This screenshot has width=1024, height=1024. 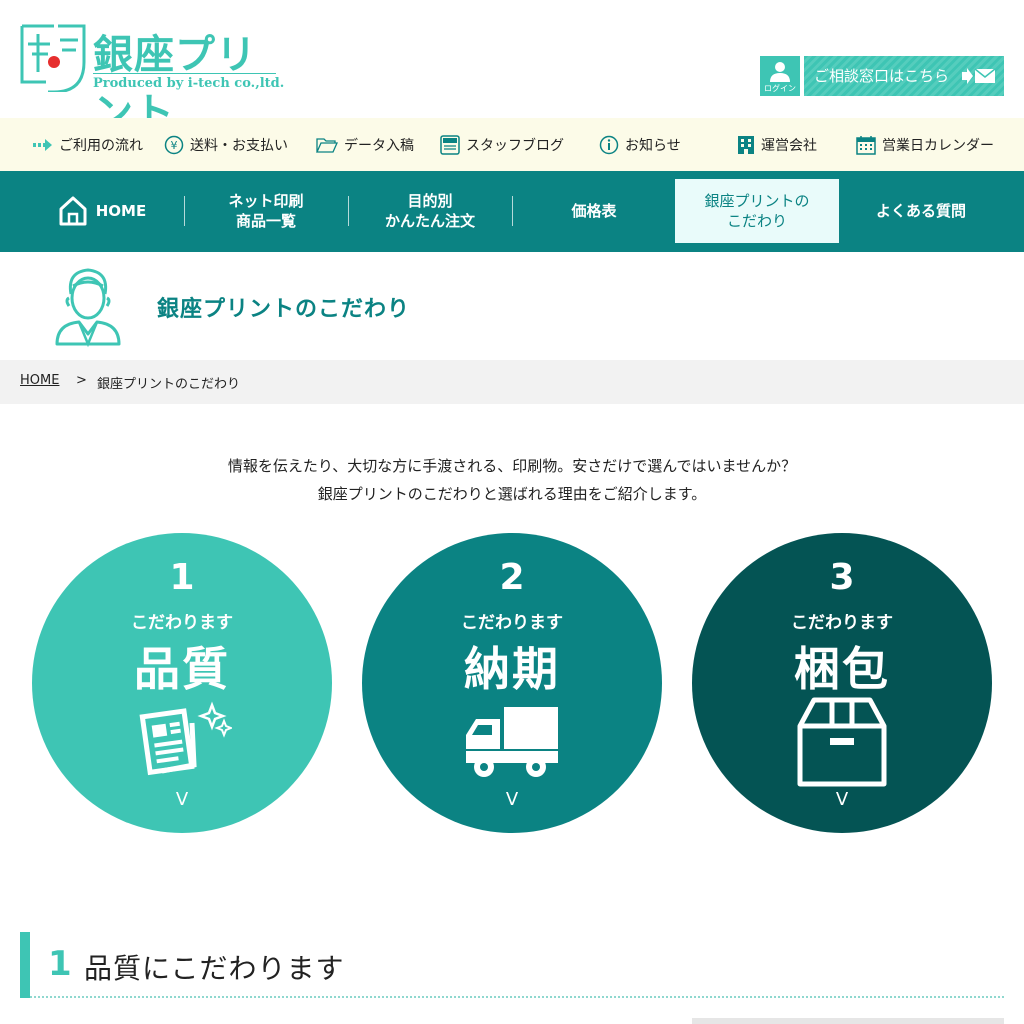 What do you see at coordinates (512, 965) in the screenshot?
I see `section-heading: 1 品質にこだわります` at bounding box center [512, 965].